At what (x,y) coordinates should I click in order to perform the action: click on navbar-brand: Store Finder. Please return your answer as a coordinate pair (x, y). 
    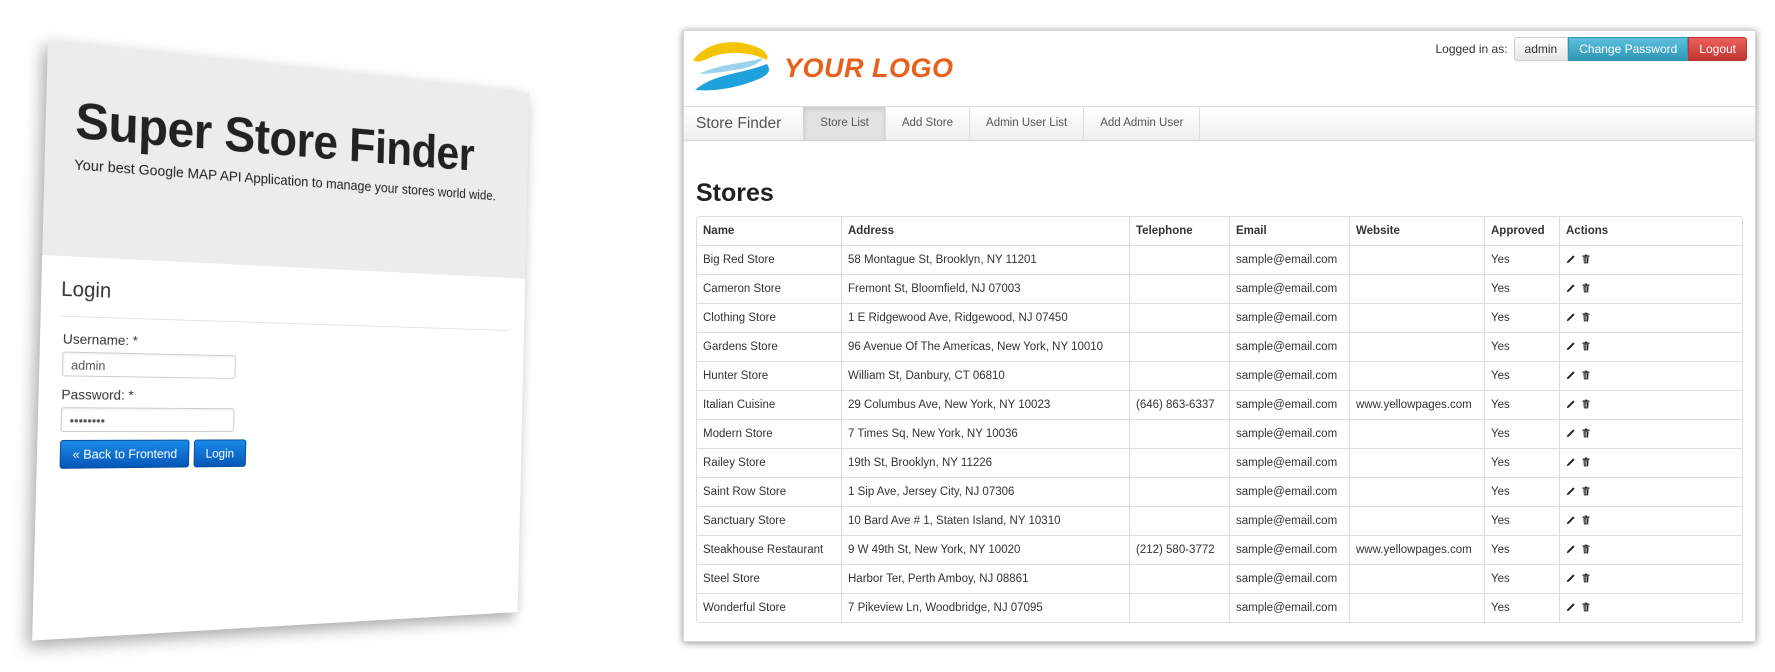
    Looking at the image, I should click on (743, 123).